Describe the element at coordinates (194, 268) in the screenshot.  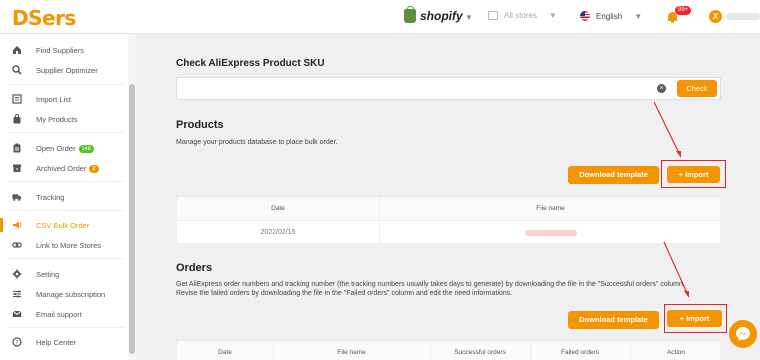
I see `orders-section-title: Orders` at that location.